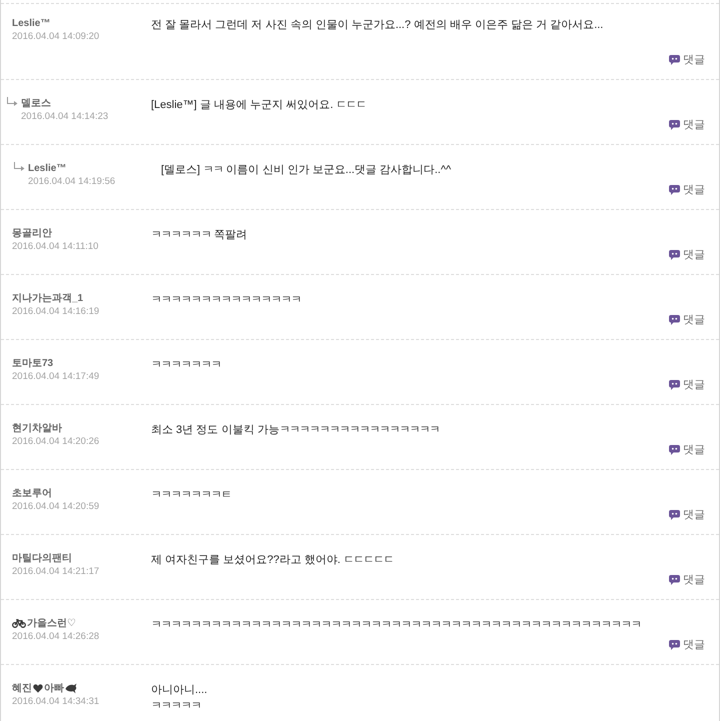  I want to click on comment-text: ㅋㅋㅋㅋㅋㅋㅋㅋㅋㅋㅋㅋㅋㅋㅋ, so click(226, 300).